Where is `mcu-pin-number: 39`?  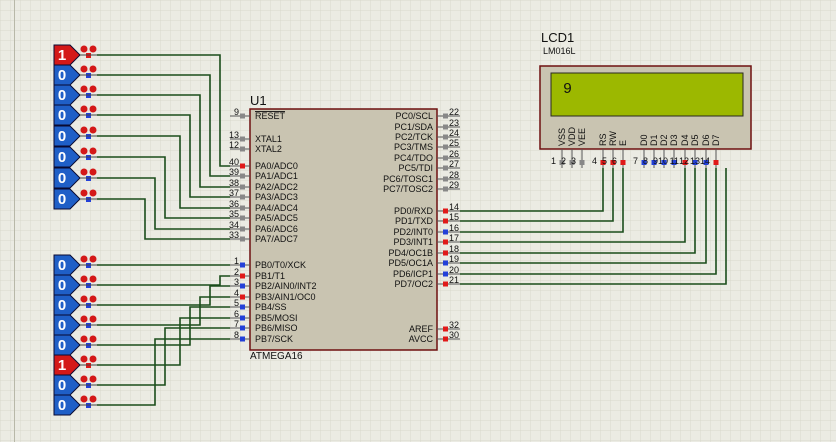 mcu-pin-number: 39 is located at coordinates (234, 172).